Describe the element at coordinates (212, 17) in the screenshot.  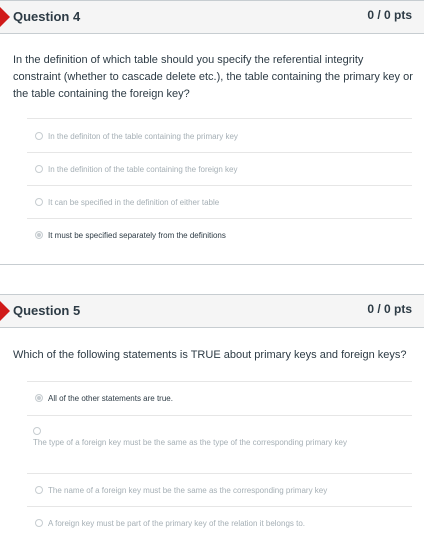
I see `question-4-header: Question 4 0 / 0 pts` at that location.